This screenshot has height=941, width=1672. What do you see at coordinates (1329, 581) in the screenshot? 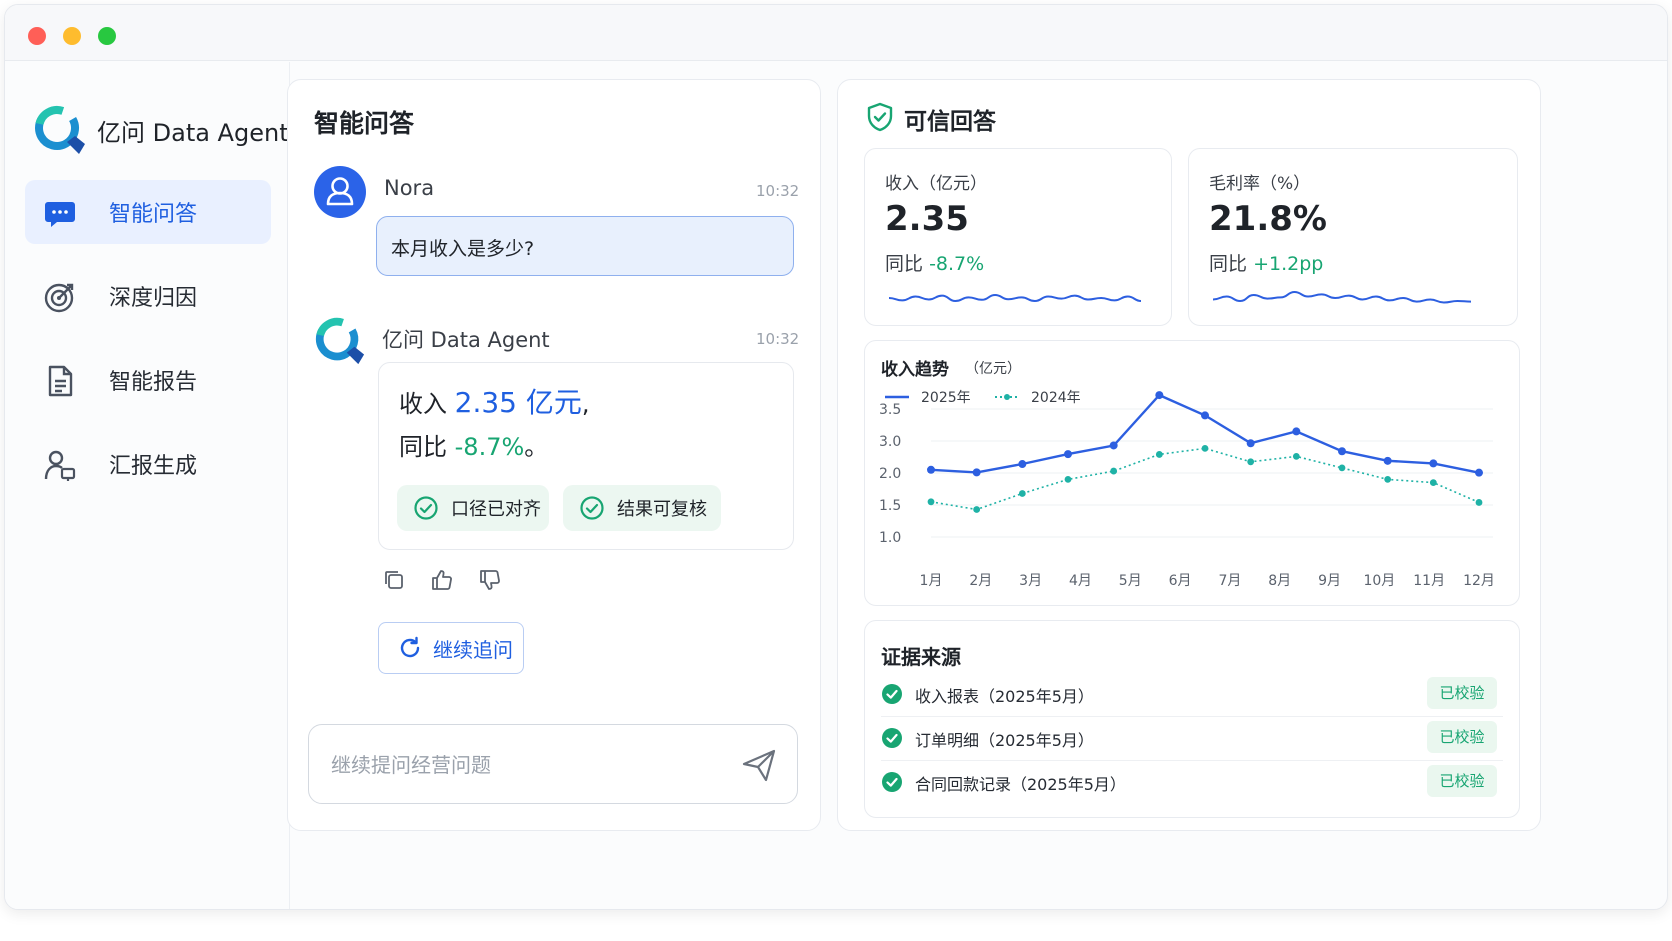
I see `x-tick-label: 9月` at bounding box center [1329, 581].